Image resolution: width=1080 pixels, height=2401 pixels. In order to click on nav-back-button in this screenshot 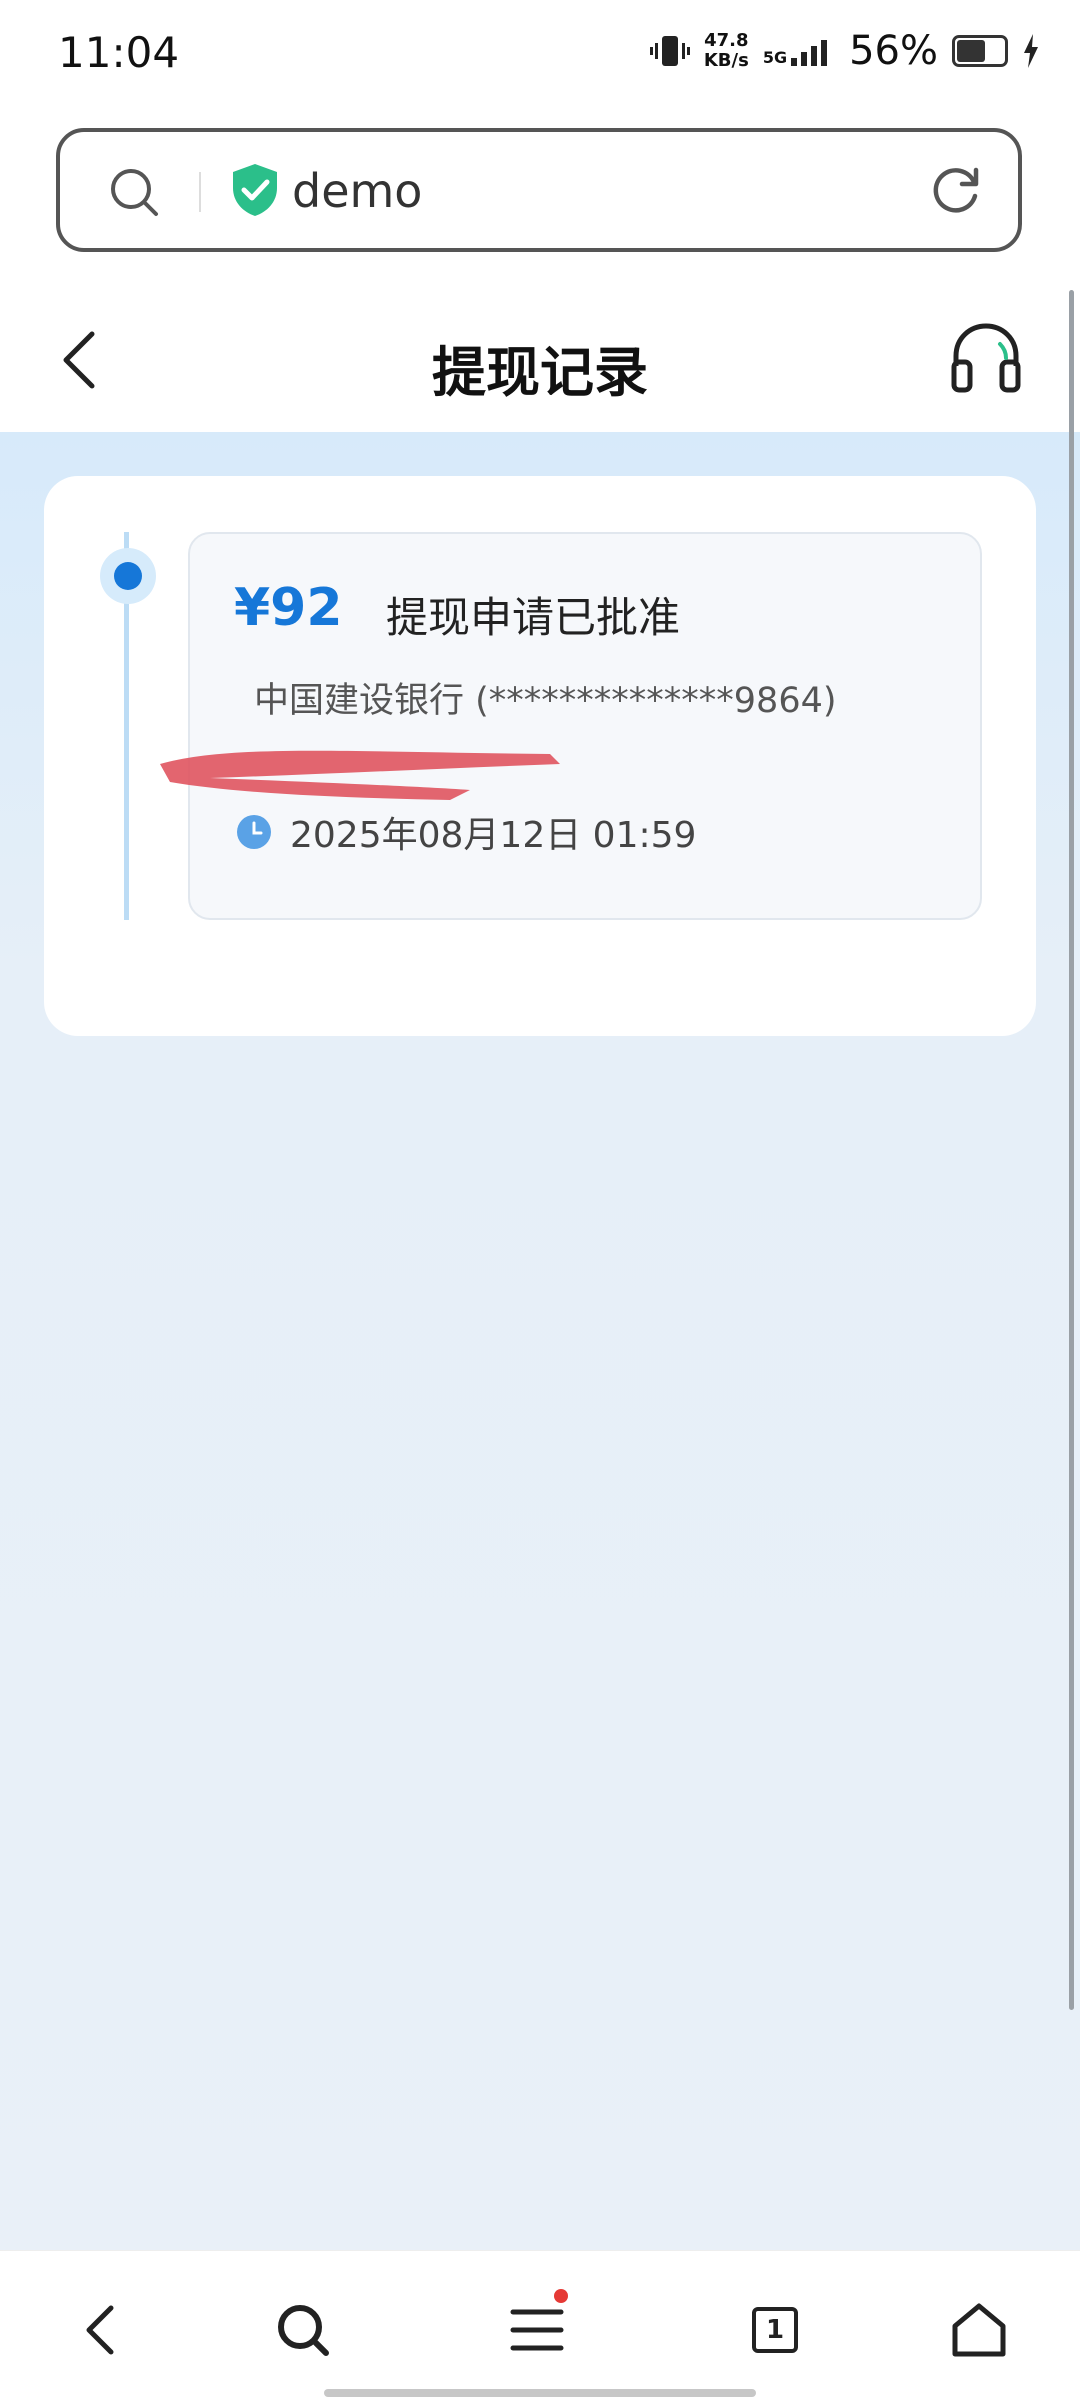, I will do `click(101, 2330)`.